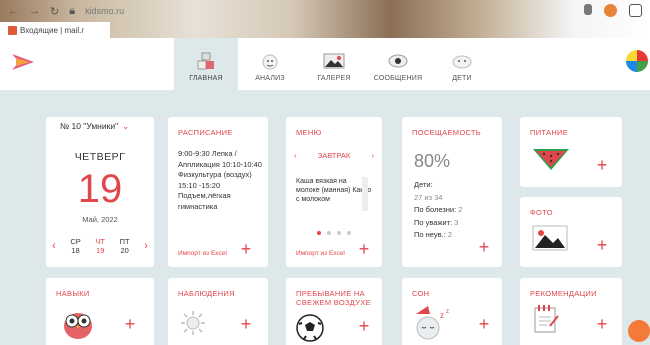 This screenshot has width=650, height=345. What do you see at coordinates (100, 189) in the screenshot?
I see `day-number: 19` at bounding box center [100, 189].